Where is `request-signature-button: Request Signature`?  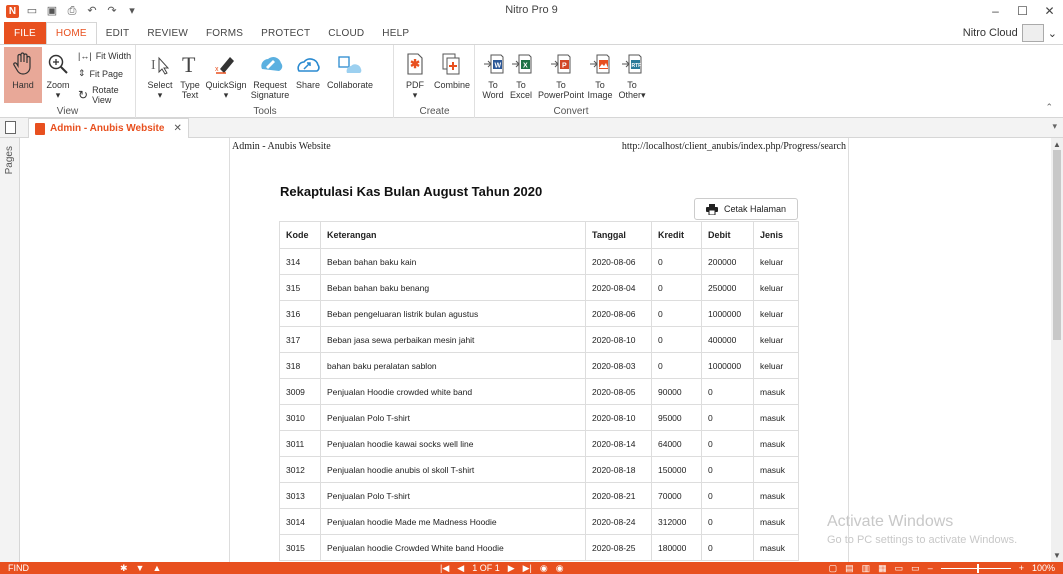
request-signature-button: Request Signature is located at coordinates (270, 75).